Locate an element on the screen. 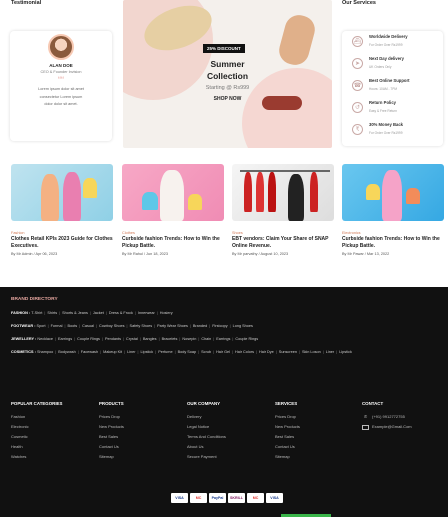 This screenshot has height=517, width=448. footer-link: Delivery is located at coordinates (206, 417).